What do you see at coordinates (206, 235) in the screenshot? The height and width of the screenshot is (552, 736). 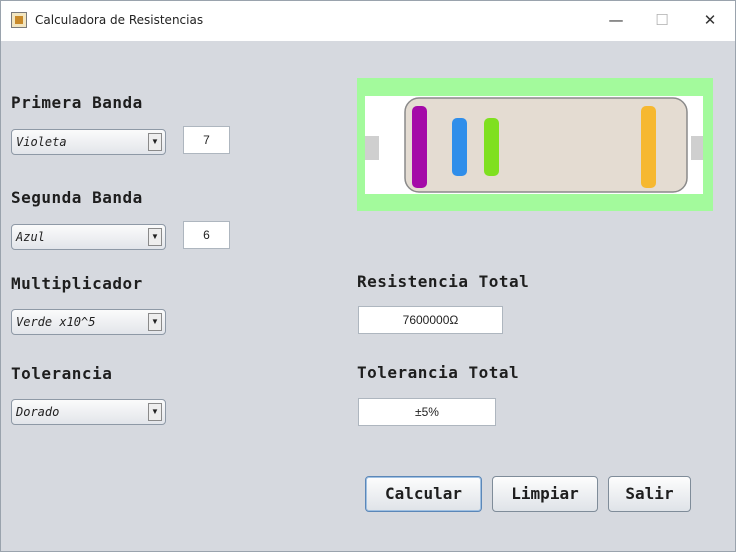 I see `second-band-value: 6` at bounding box center [206, 235].